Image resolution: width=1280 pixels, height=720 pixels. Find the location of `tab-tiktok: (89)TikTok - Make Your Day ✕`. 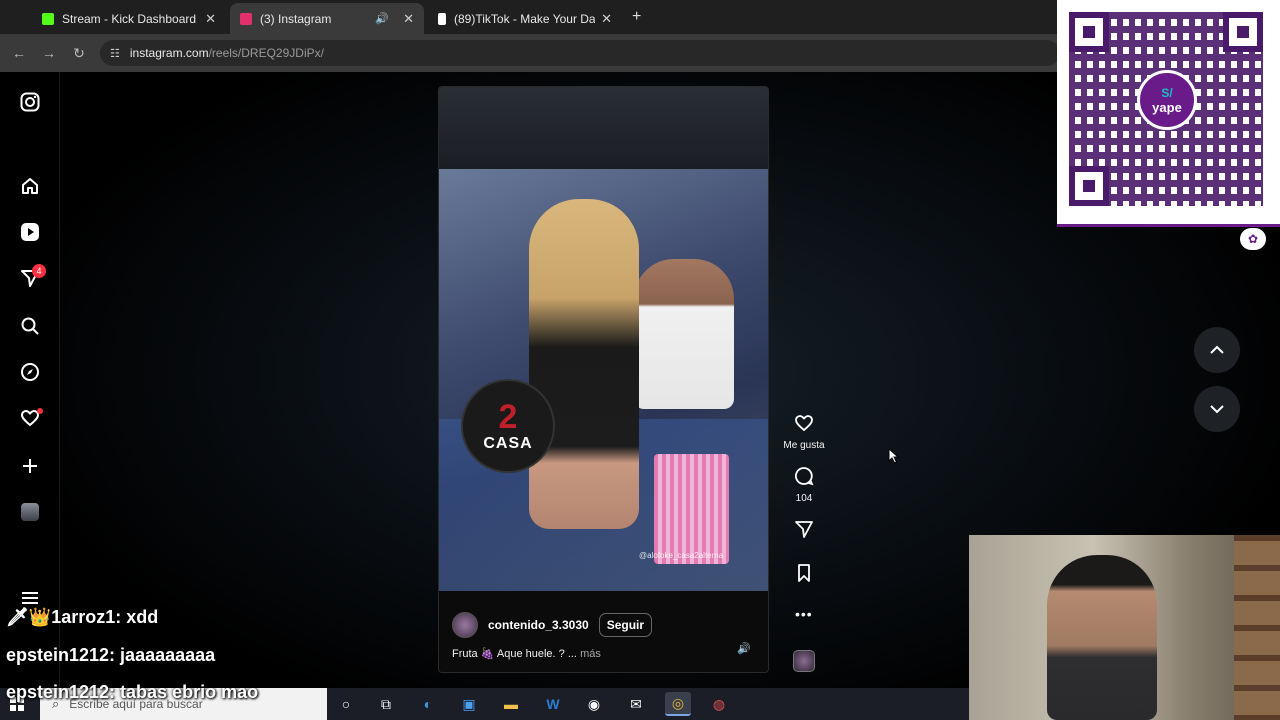

tab-tiktok: (89)TikTok - Make Your Day ✕ is located at coordinates (525, 18).